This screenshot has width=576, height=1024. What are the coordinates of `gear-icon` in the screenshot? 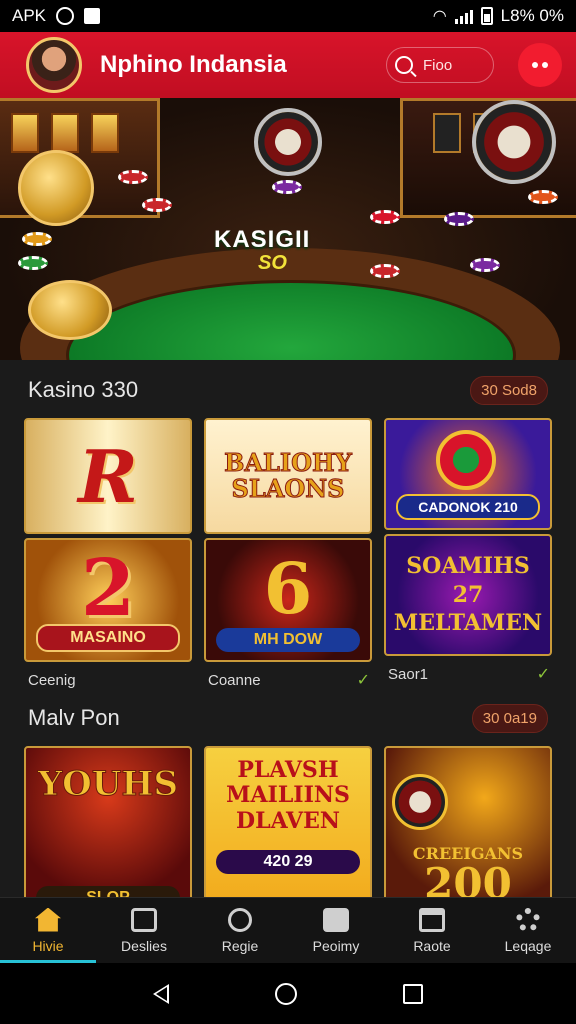 It's located at (528, 919).